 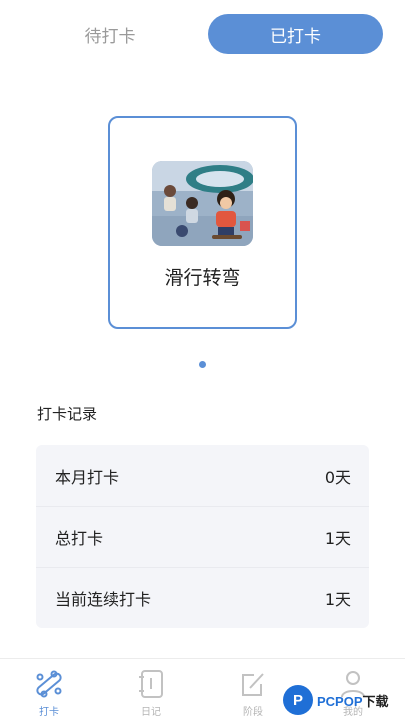 I want to click on edit-icon, so click(x=253, y=684).